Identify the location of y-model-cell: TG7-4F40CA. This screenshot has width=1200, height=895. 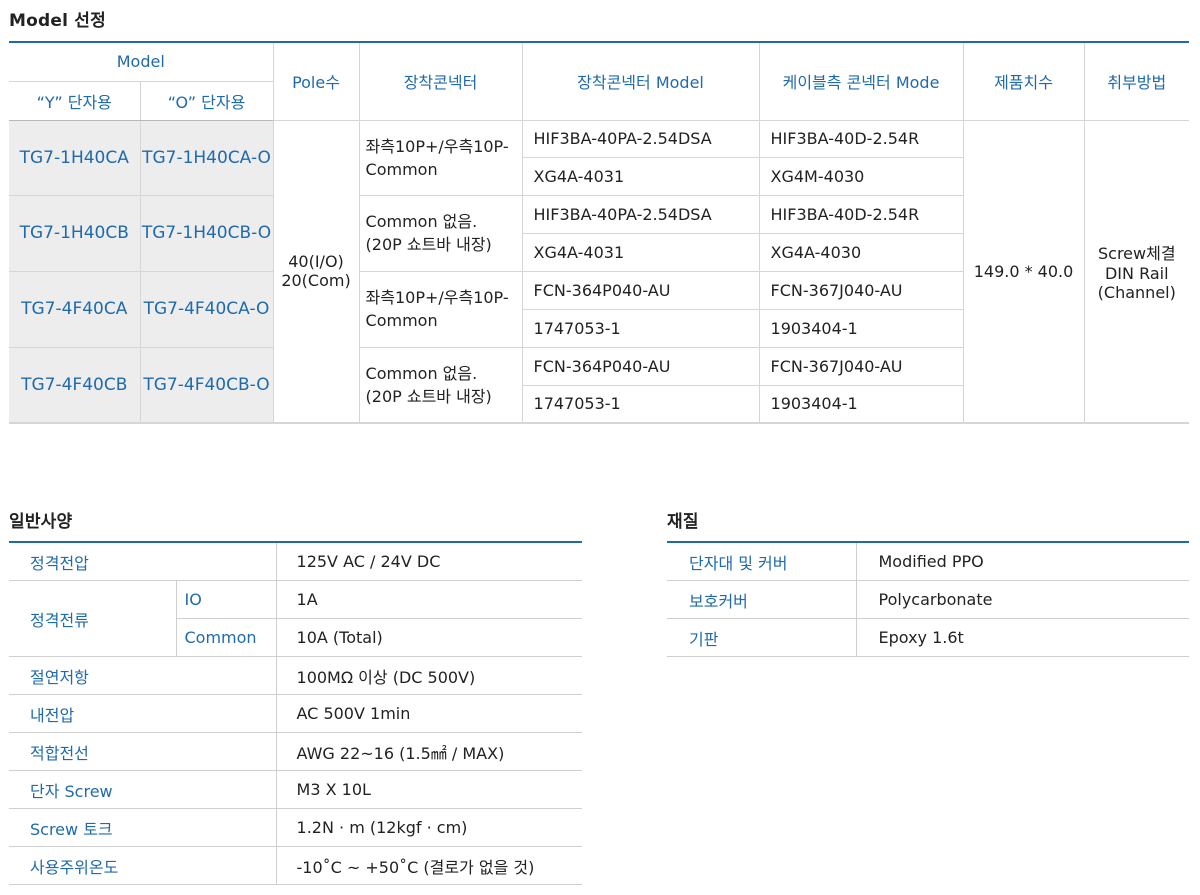
(75, 309).